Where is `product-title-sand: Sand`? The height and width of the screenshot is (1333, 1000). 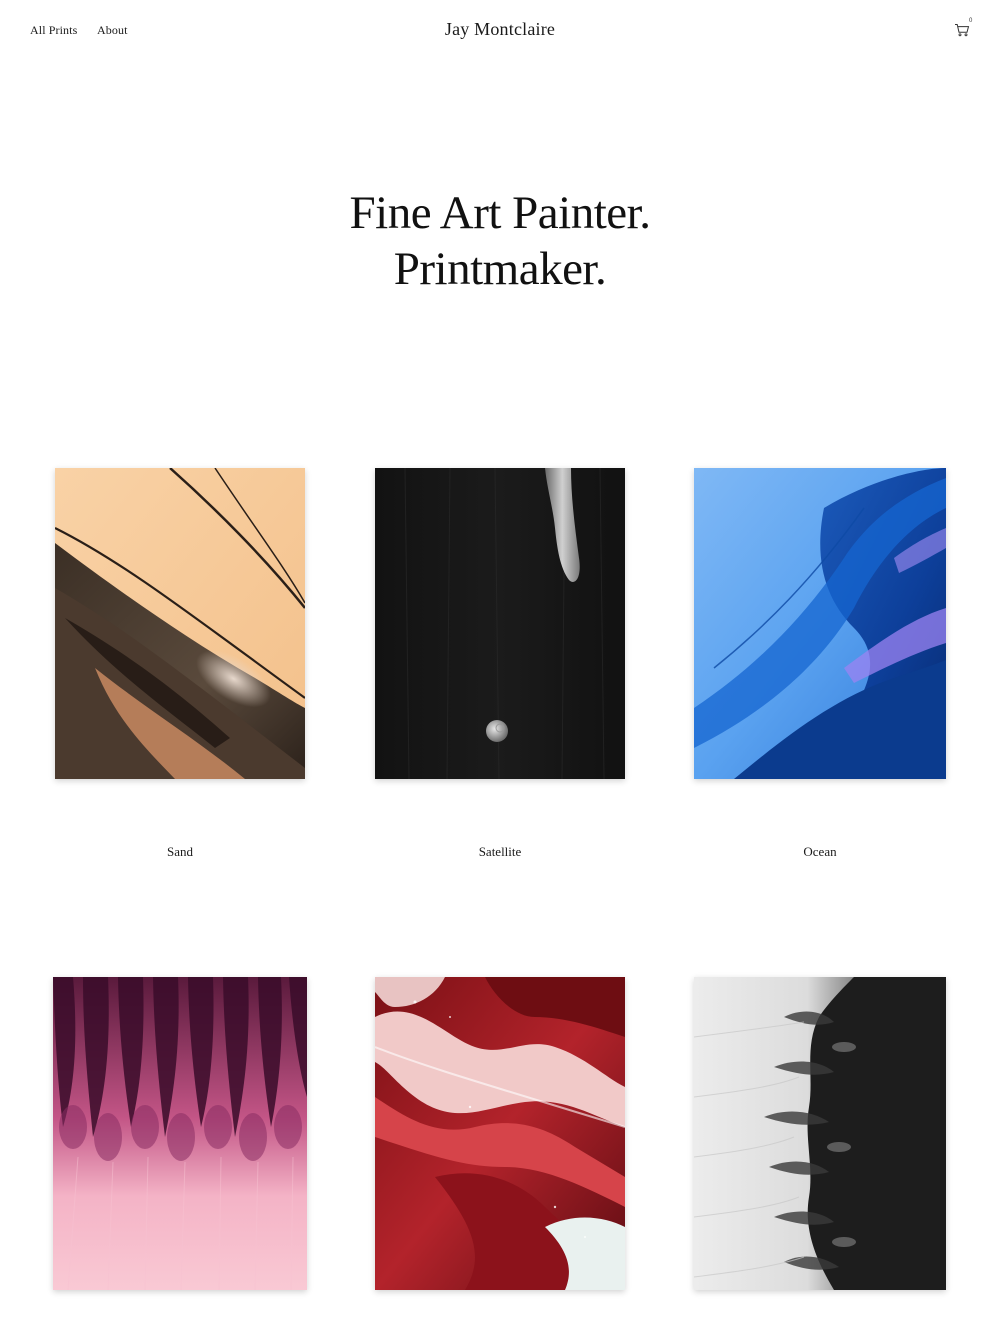
product-title-sand: Sand is located at coordinates (180, 852).